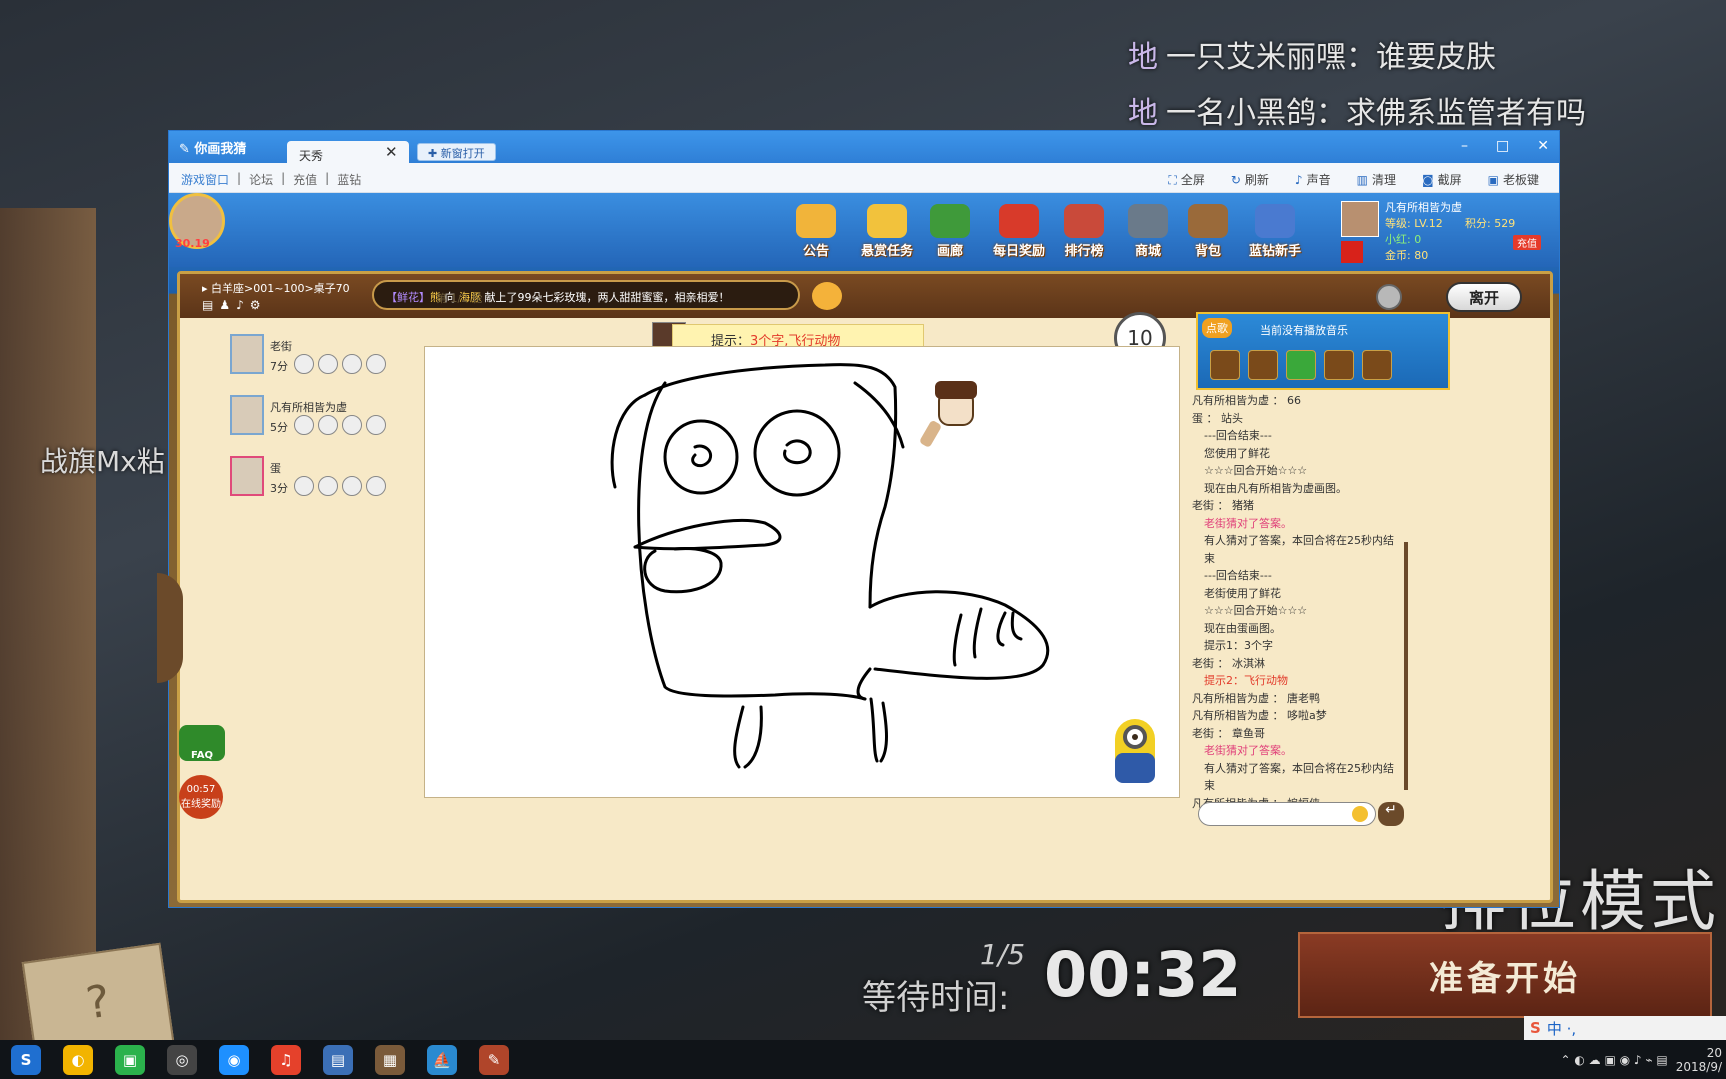 This screenshot has width=1726, height=1079. What do you see at coordinates (1172, 180) in the screenshot?
I see `fullscreen-icon: ⛶` at bounding box center [1172, 180].